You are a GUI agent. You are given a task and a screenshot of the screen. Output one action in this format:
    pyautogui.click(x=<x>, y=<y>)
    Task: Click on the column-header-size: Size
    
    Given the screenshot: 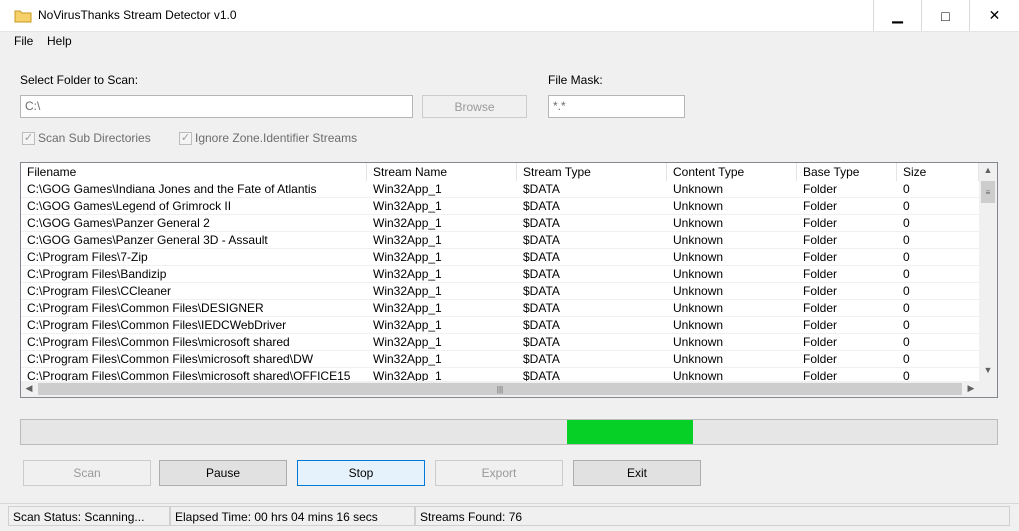 What is the action you would take?
    pyautogui.click(x=938, y=172)
    